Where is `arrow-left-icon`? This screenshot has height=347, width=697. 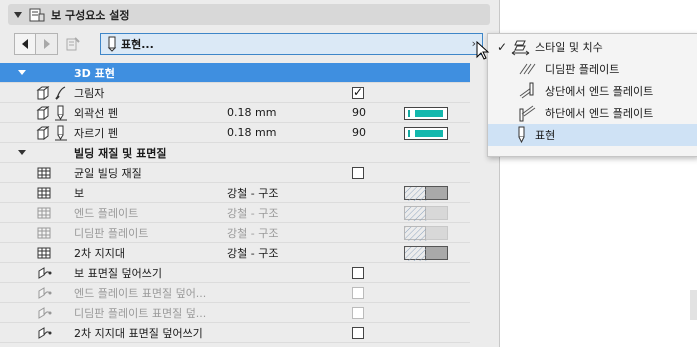
arrow-left-icon is located at coordinates (25, 44).